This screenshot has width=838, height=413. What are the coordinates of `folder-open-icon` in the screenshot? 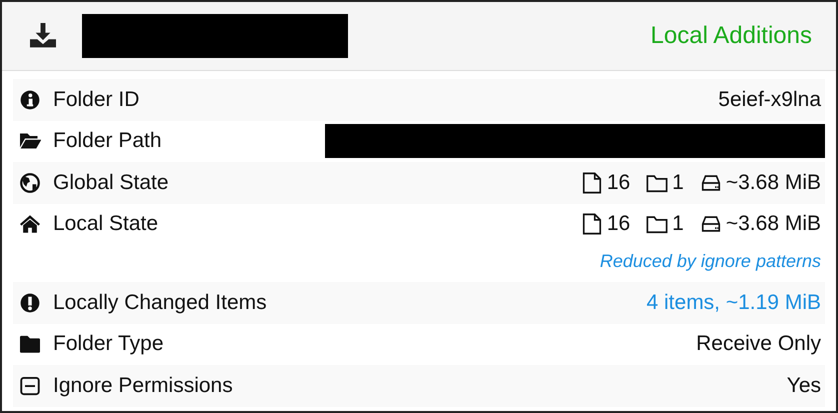 It's located at (30, 141).